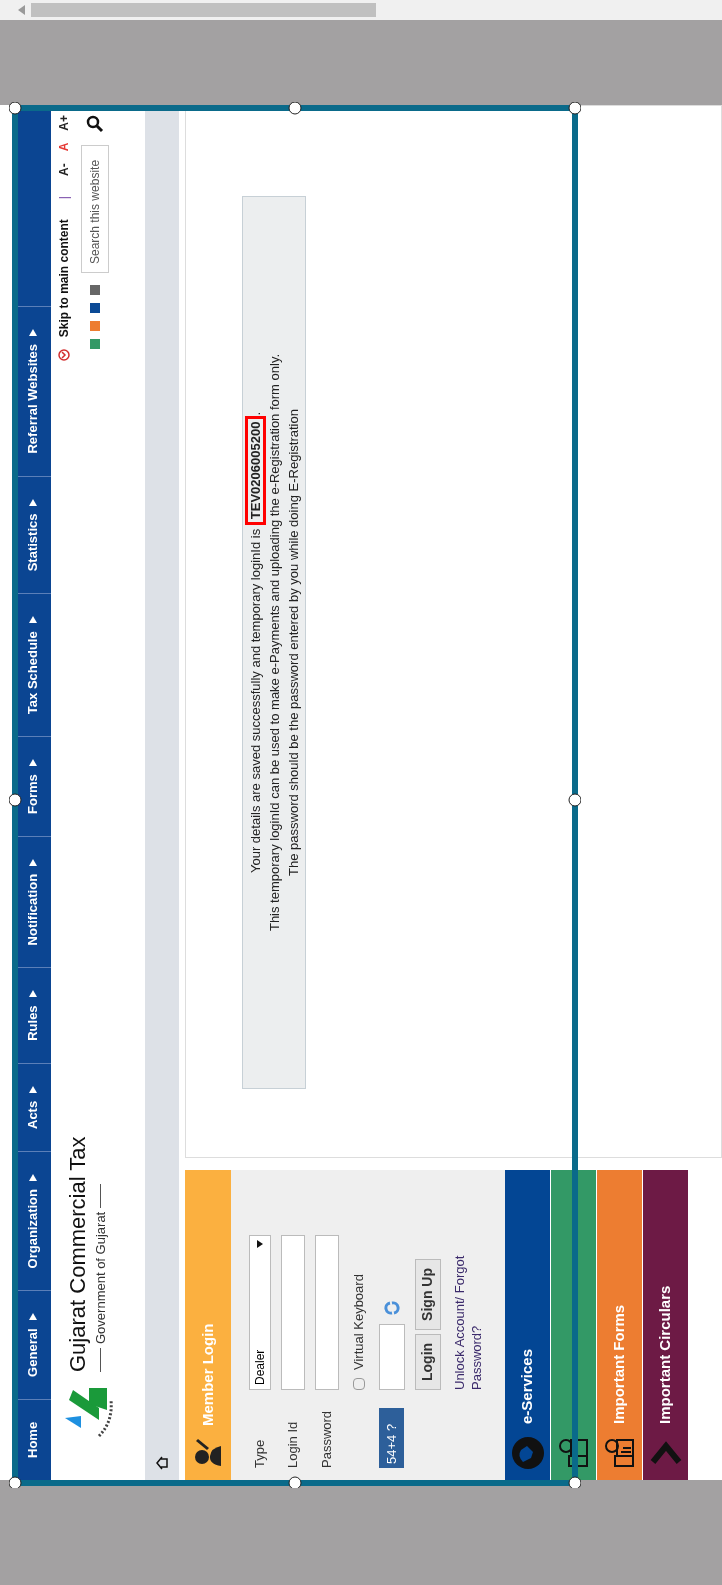 The width and height of the screenshot is (722, 1585). What do you see at coordinates (255, 643) in the screenshot?
I see `message-text: Your details are saved successfully and temporary loginId is TEV0206005200.` at bounding box center [255, 643].